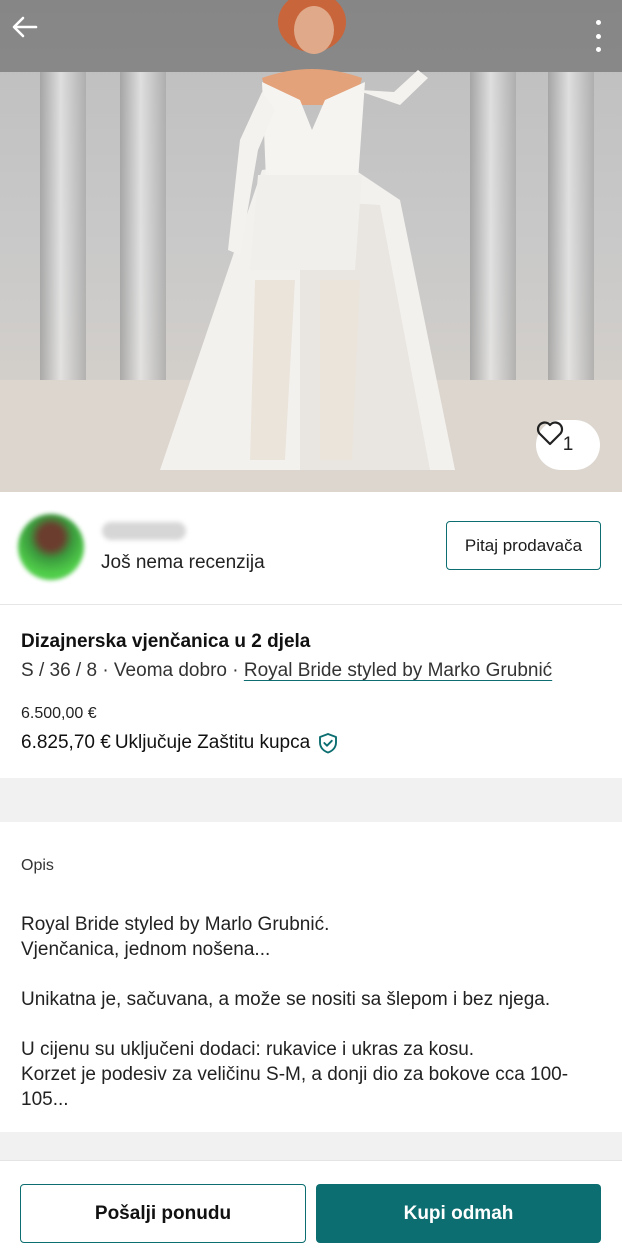 This screenshot has height=1260, width=622. What do you see at coordinates (175, 924) in the screenshot?
I see `description-line: Royal Bride styled by Marlo Grubnić.` at bounding box center [175, 924].